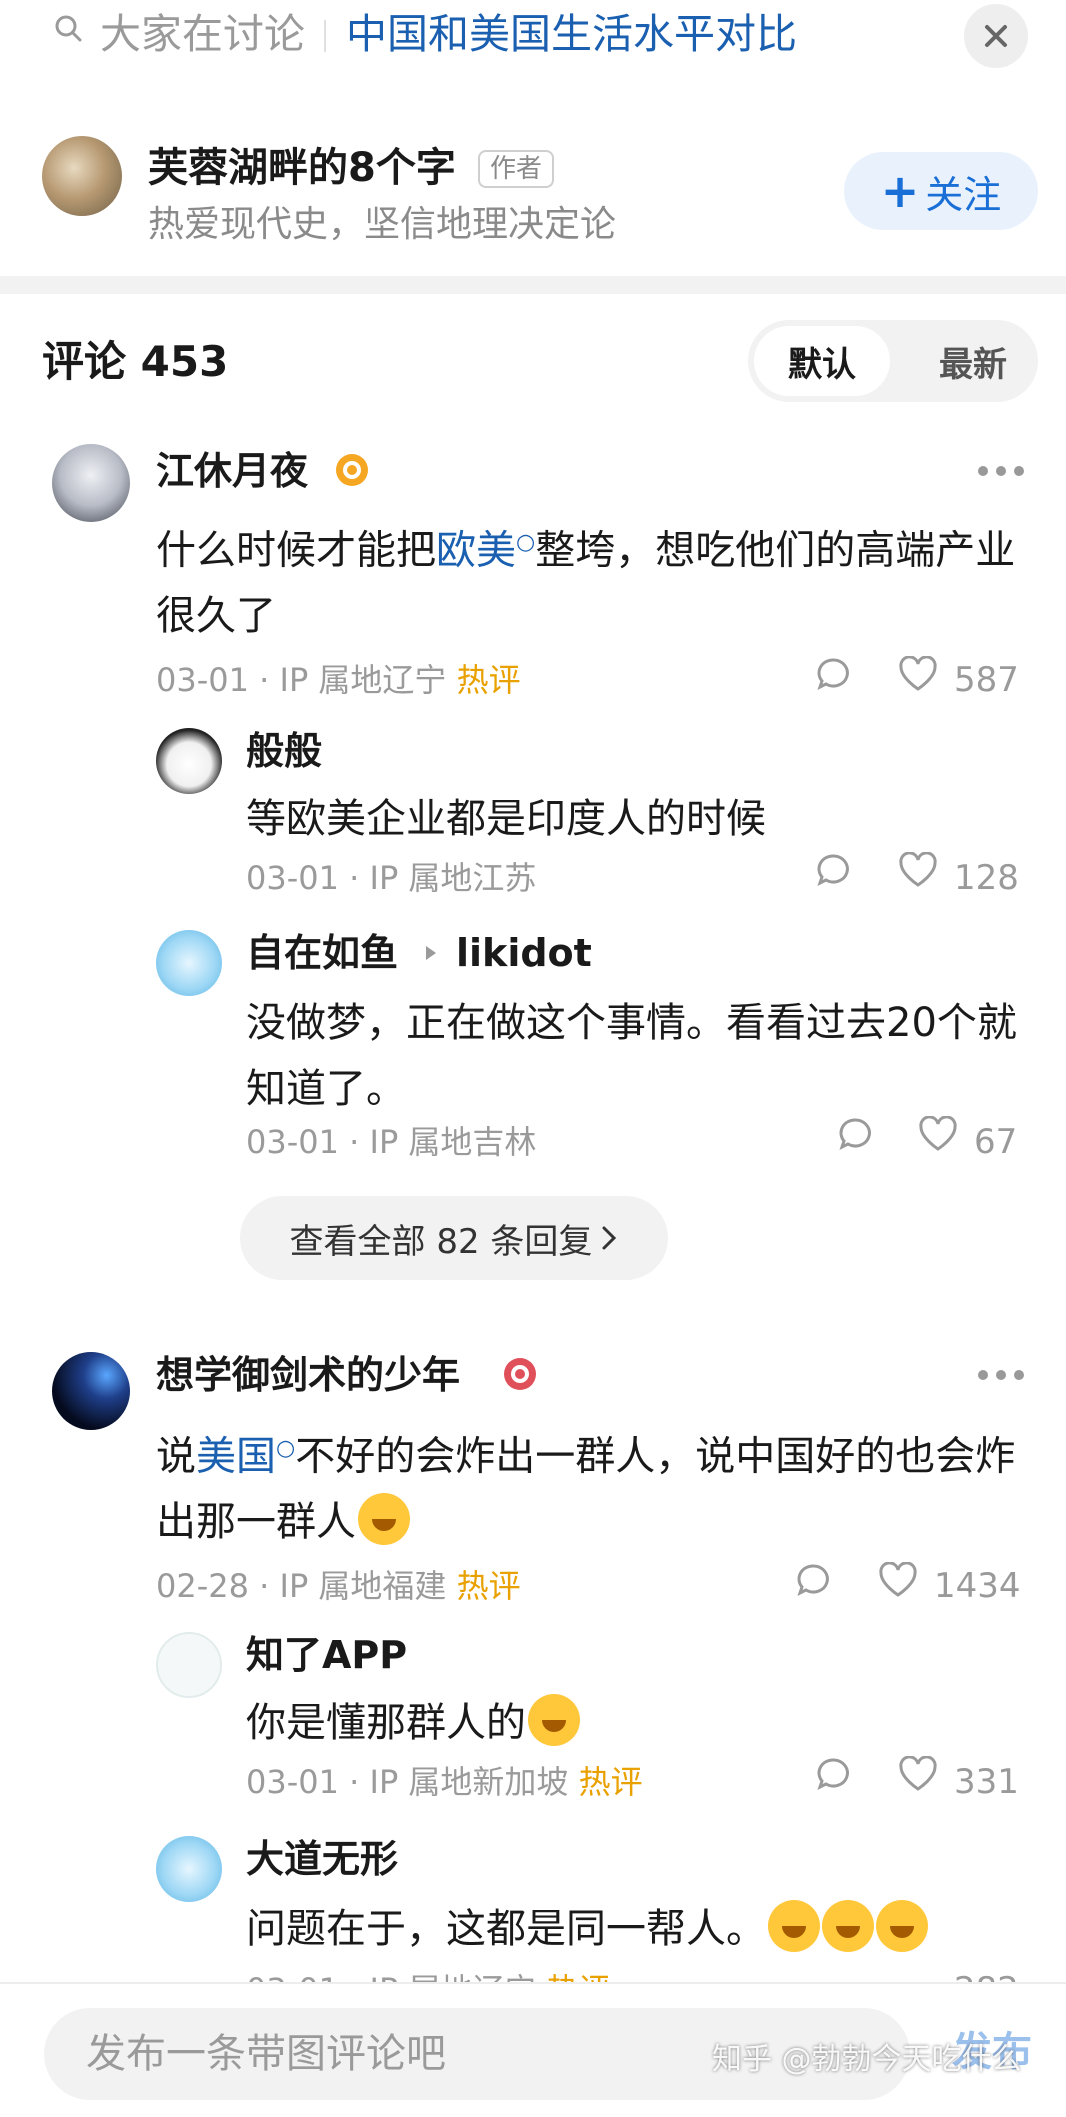 The height and width of the screenshot is (2117, 1066). I want to click on search-label: 大家在讨论, so click(202, 34).